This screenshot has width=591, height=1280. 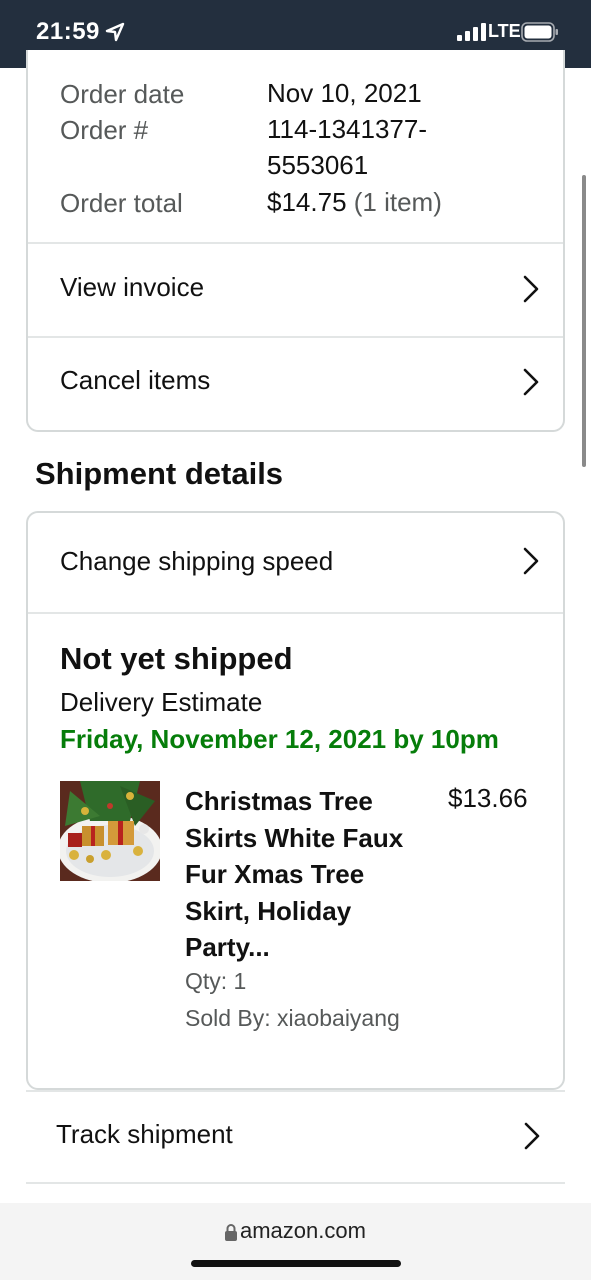 What do you see at coordinates (292, 1018) in the screenshot?
I see `sold-by: Sold By: xiaobaiyang` at bounding box center [292, 1018].